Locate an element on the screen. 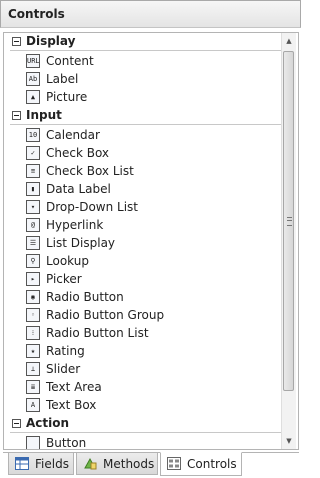 The width and height of the screenshot is (320, 478). control-item-label: Ab Label is located at coordinates (146, 80).